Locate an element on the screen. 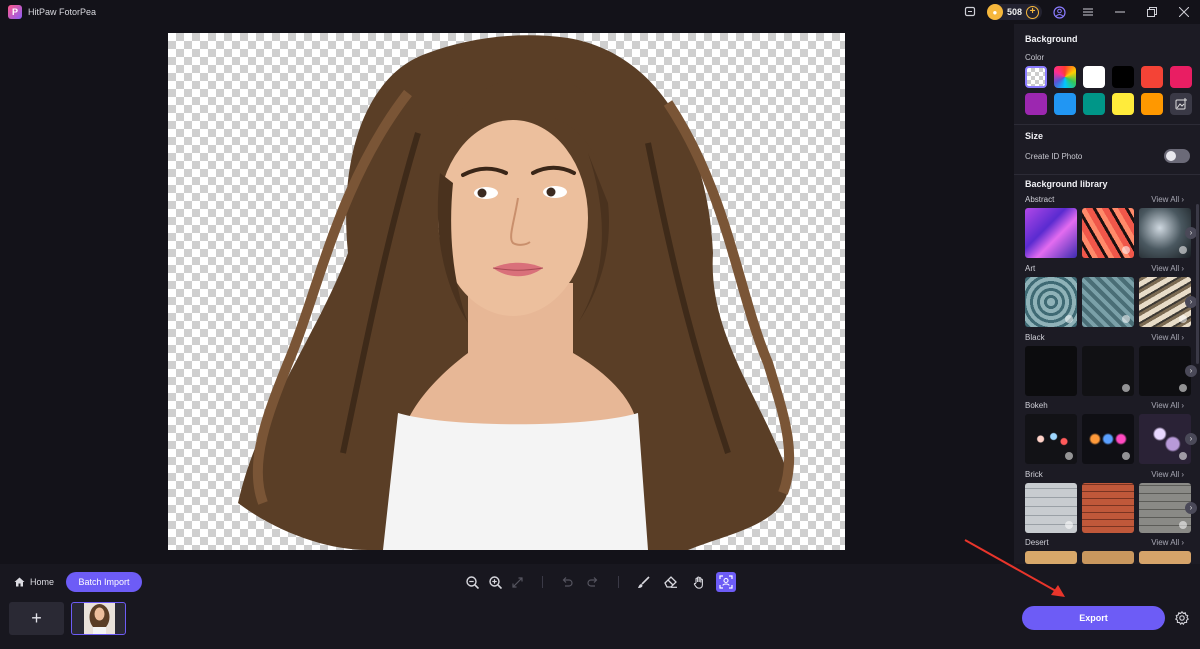 Image resolution: width=1200 pixels, height=649 pixels. library-heading: Background library is located at coordinates (1066, 184).